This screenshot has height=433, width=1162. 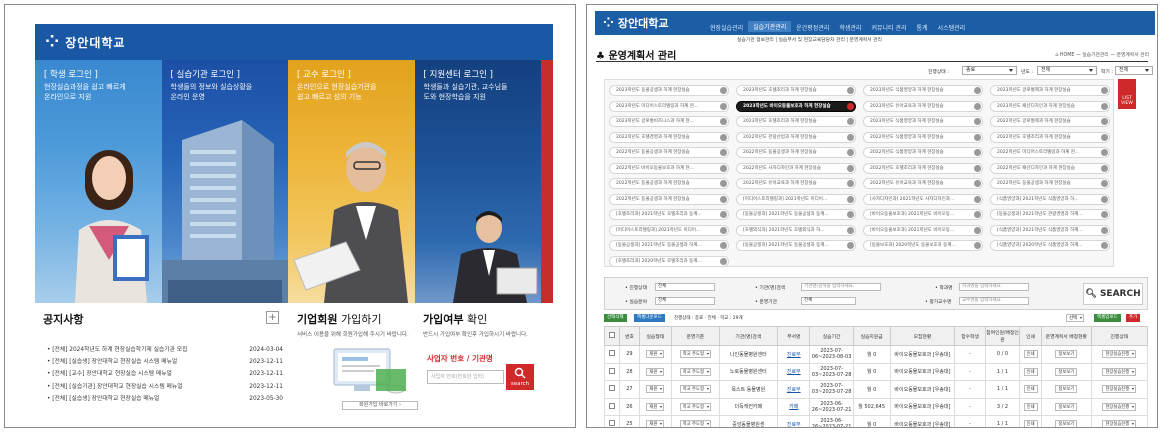 What do you see at coordinates (1050, 121) in the screenshot?
I see `program-card: 2022학년도 글로벌제과 하계 현장실습` at bounding box center [1050, 121].